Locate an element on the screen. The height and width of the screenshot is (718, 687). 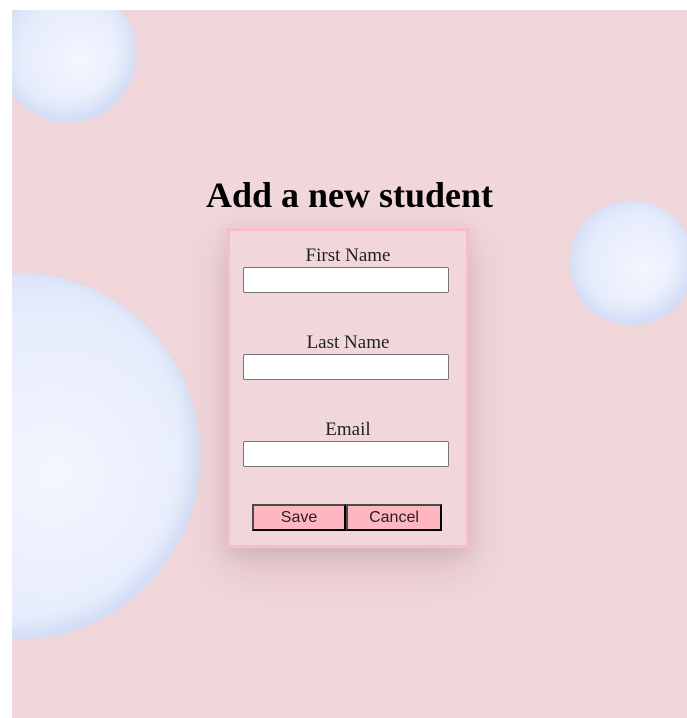
email-label: Email is located at coordinates (348, 429).